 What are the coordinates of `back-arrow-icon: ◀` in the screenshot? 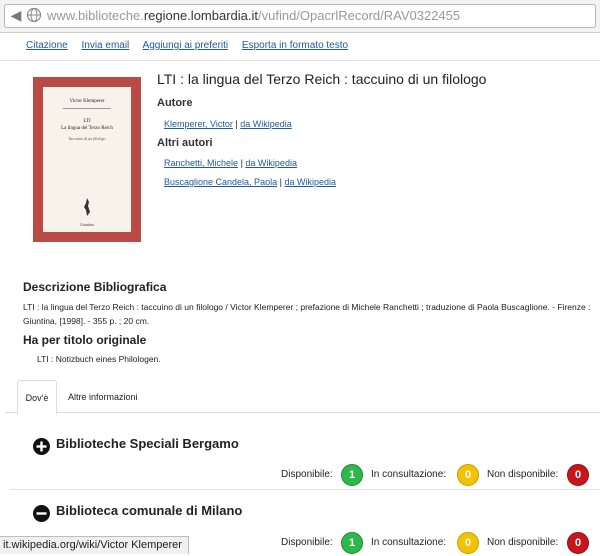 It's located at (16, 15).